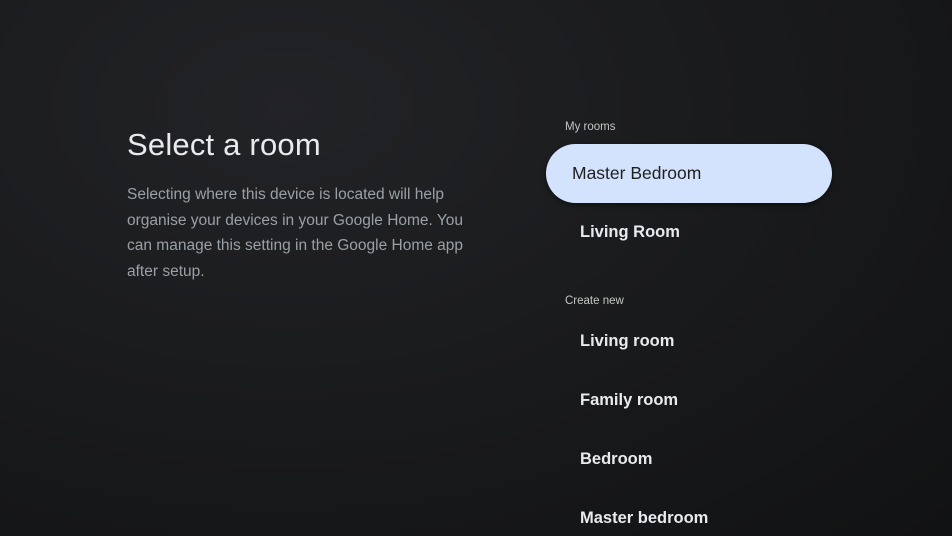  Describe the element at coordinates (689, 512) in the screenshot. I see `create-option-master-bedroom: Master bedroom` at that location.